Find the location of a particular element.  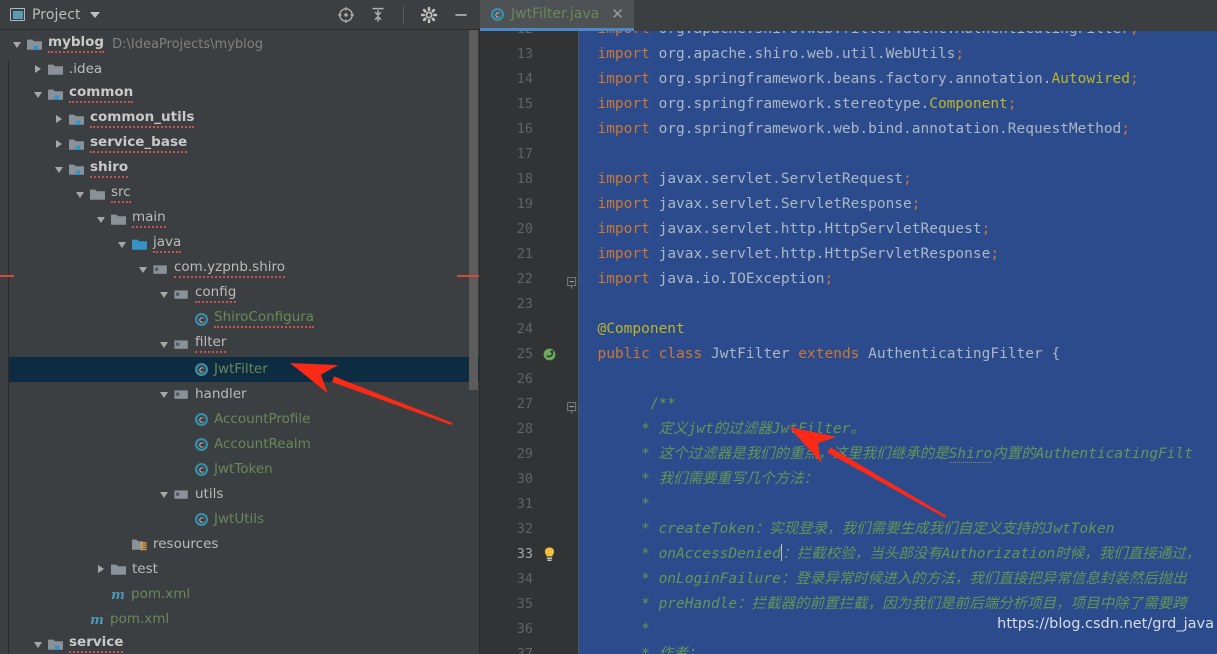

folder-icon is located at coordinates (118, 569).